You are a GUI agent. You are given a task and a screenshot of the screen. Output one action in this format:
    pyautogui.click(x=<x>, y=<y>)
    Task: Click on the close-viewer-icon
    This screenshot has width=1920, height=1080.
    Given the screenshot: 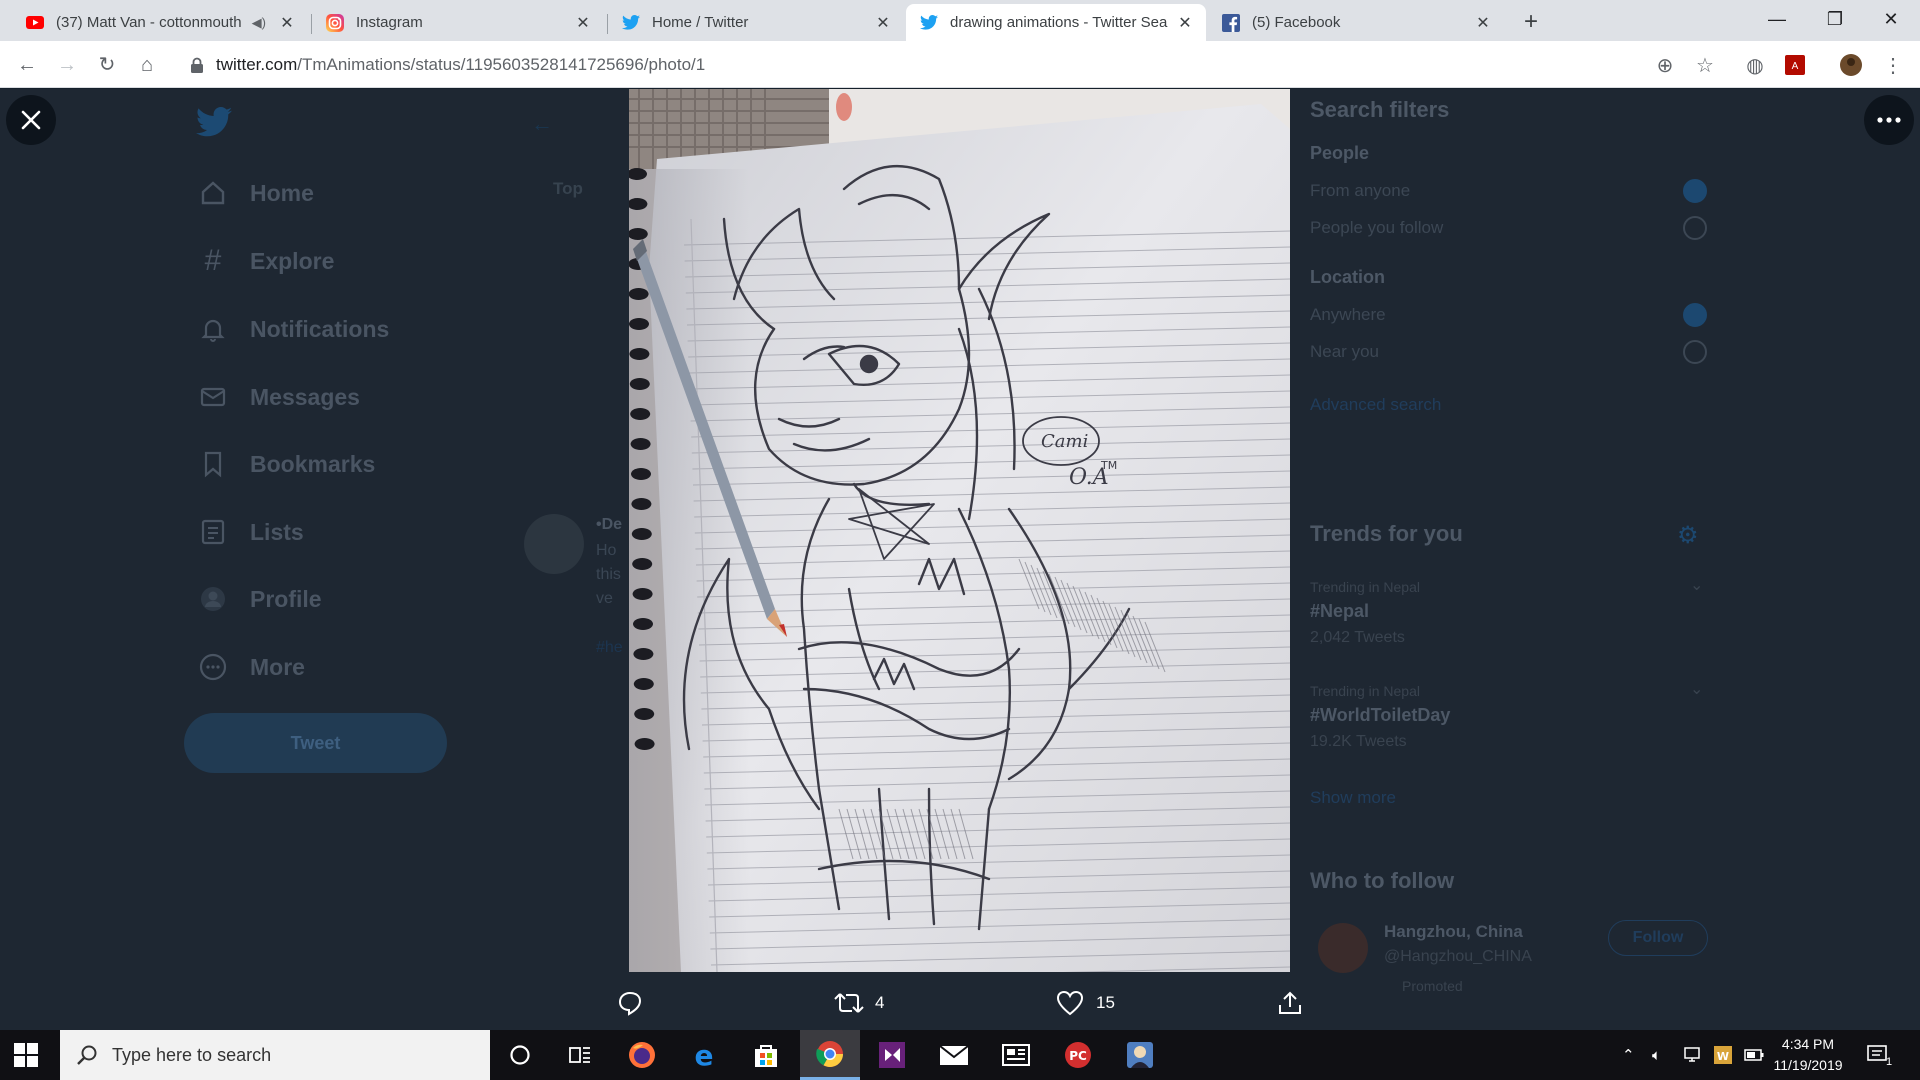 What is the action you would take?
    pyautogui.click(x=31, y=120)
    